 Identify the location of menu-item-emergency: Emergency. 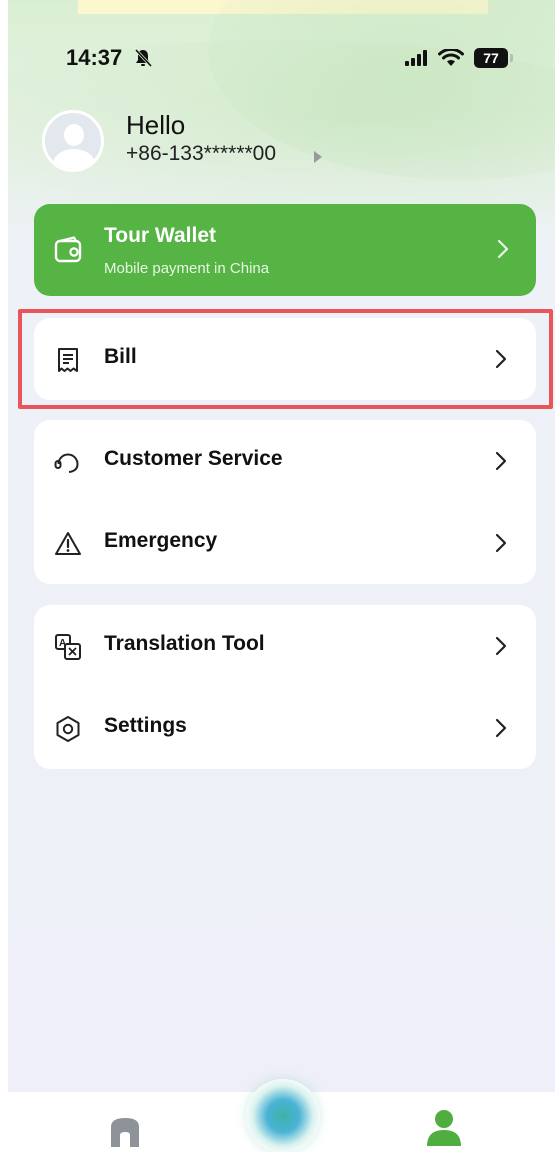
(285, 543).